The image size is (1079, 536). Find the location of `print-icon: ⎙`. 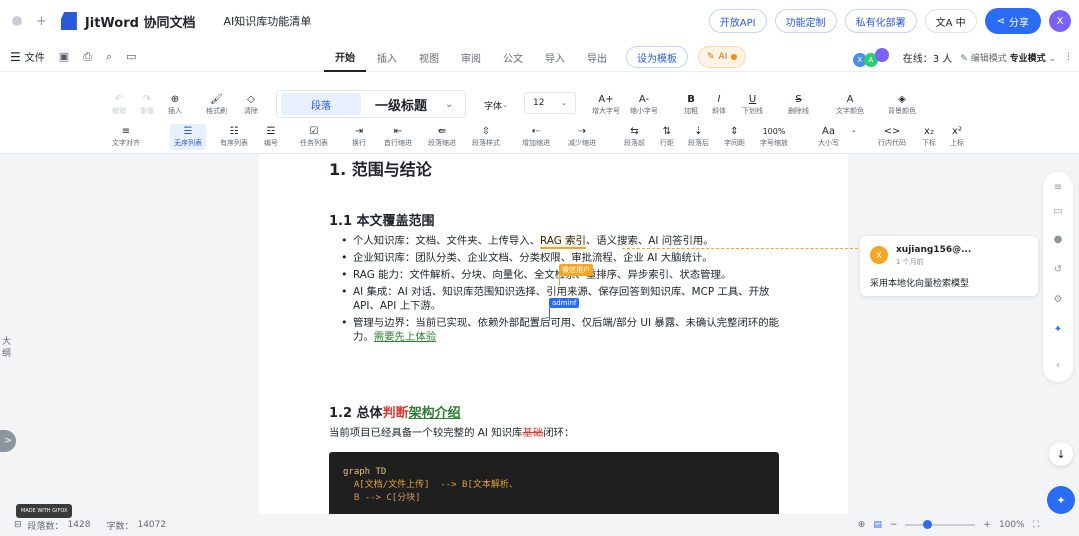

print-icon: ⎙ is located at coordinates (87, 57).